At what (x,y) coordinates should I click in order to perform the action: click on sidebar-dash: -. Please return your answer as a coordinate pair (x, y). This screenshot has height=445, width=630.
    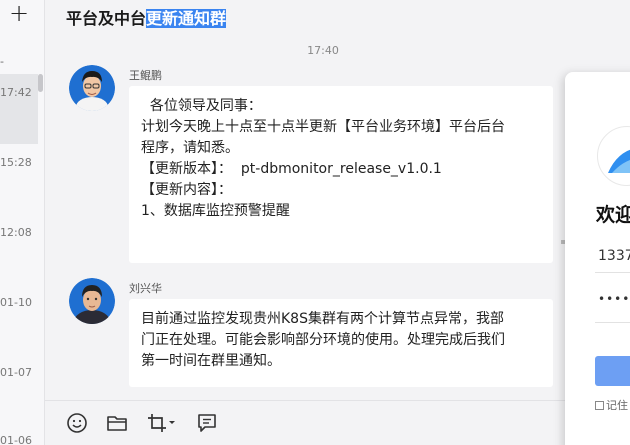
    Looking at the image, I should click on (2, 61).